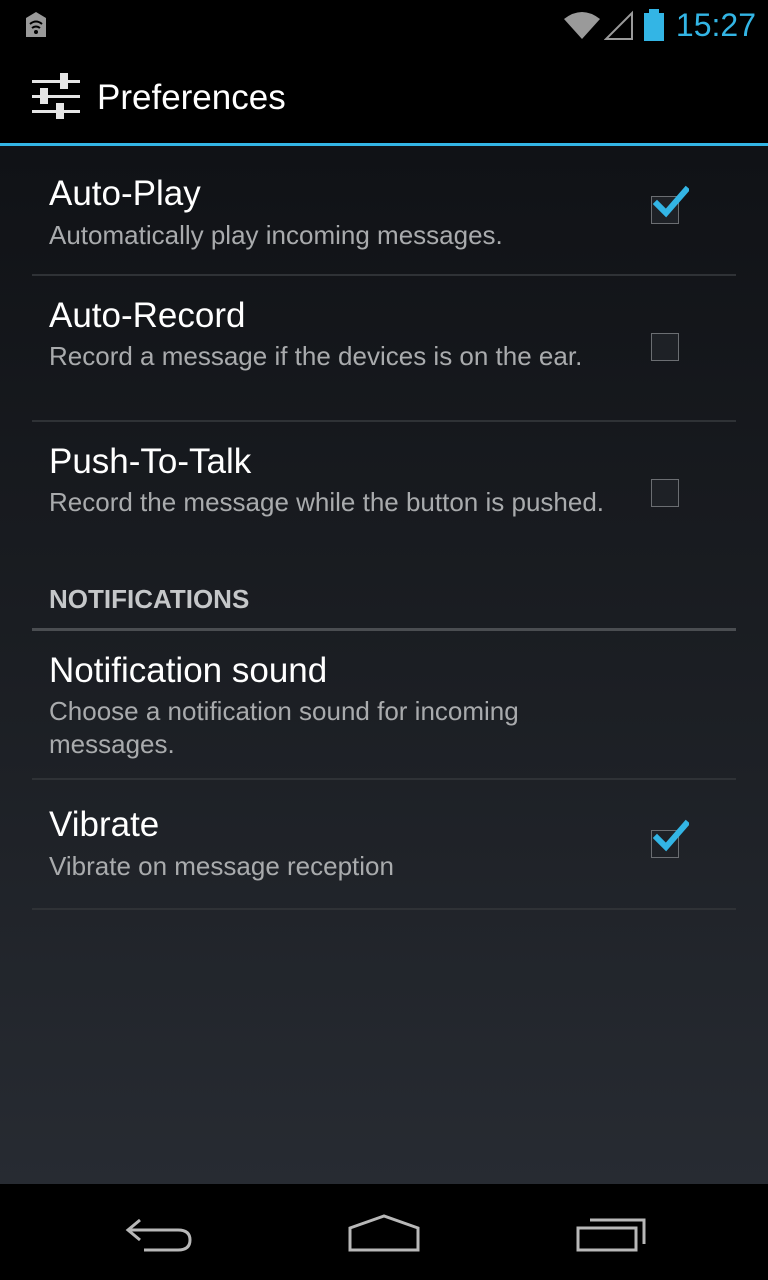 Image resolution: width=768 pixels, height=1280 pixels. Describe the element at coordinates (384, 599) in the screenshot. I see `section-header-notifications: NOTIFICATIONS` at that location.